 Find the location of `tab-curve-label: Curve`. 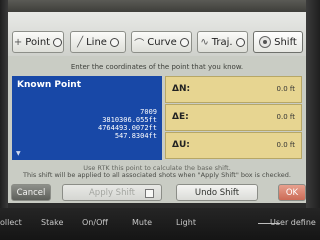

tab-curve-label: Curve is located at coordinates (162, 42).